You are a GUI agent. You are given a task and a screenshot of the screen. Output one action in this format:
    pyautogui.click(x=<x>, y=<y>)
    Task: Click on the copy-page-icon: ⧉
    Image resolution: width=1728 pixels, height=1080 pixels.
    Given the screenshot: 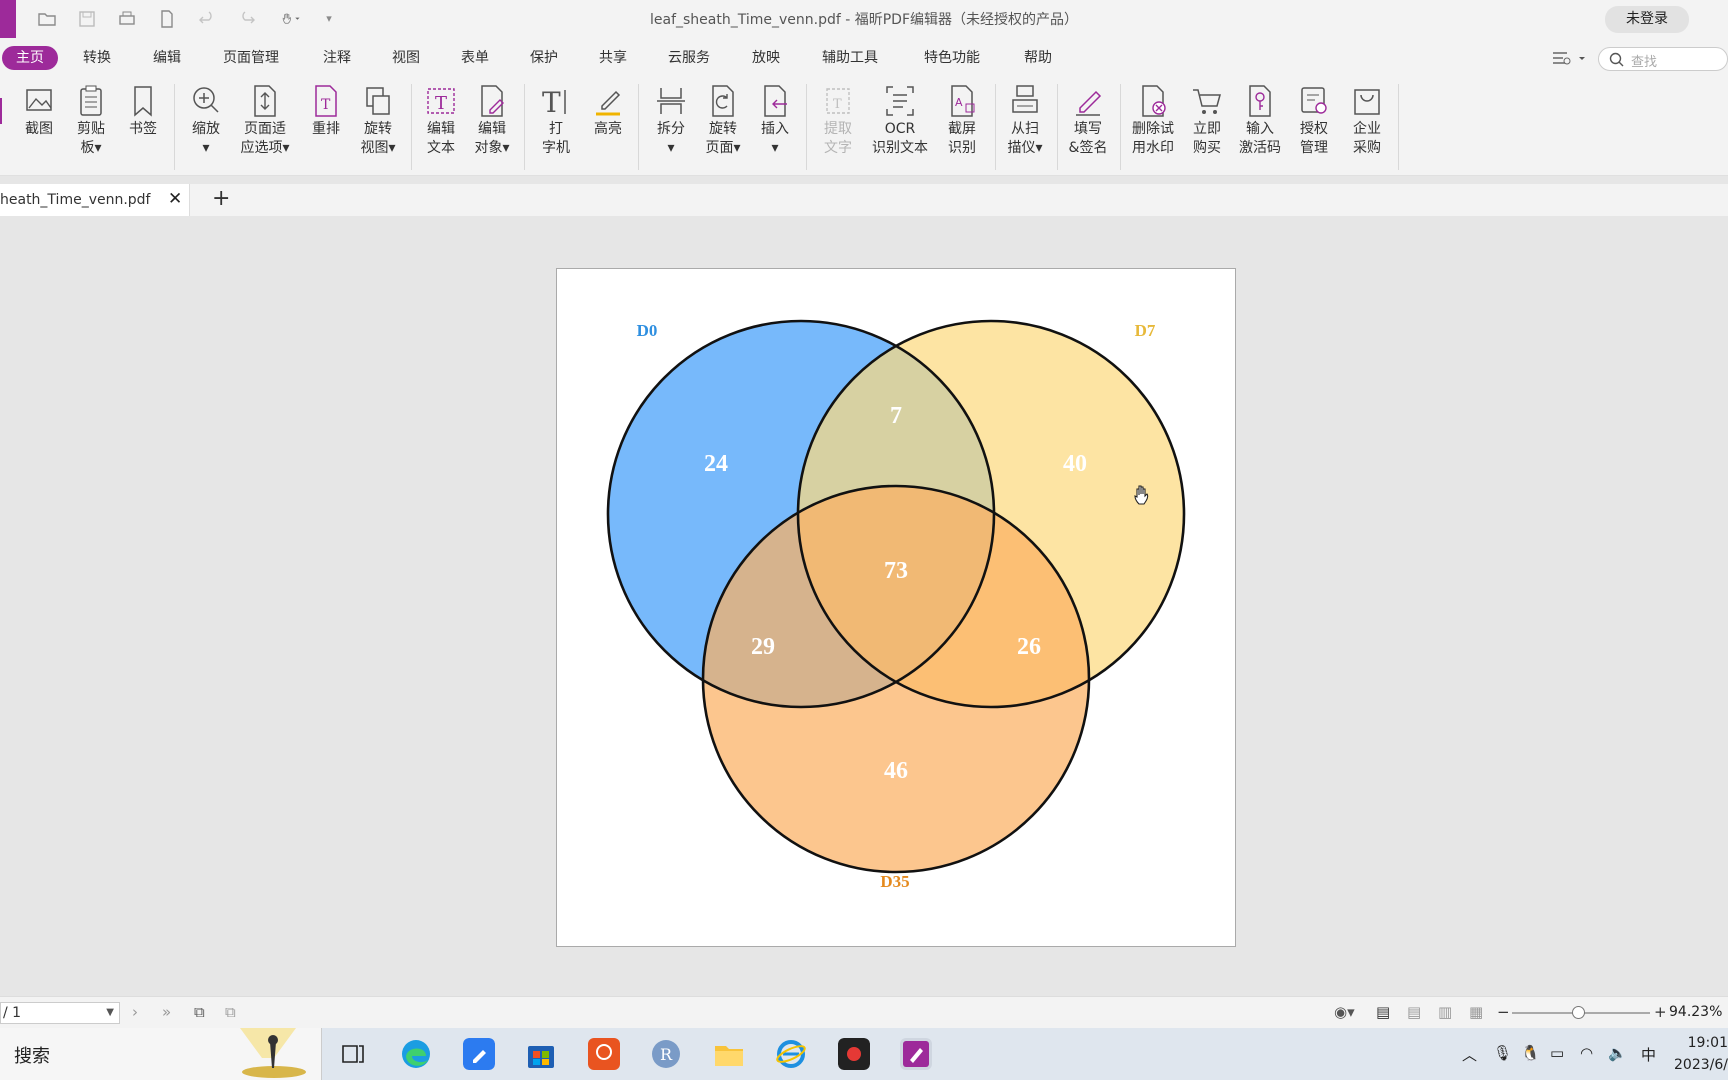 What is the action you would take?
    pyautogui.click(x=199, y=1012)
    